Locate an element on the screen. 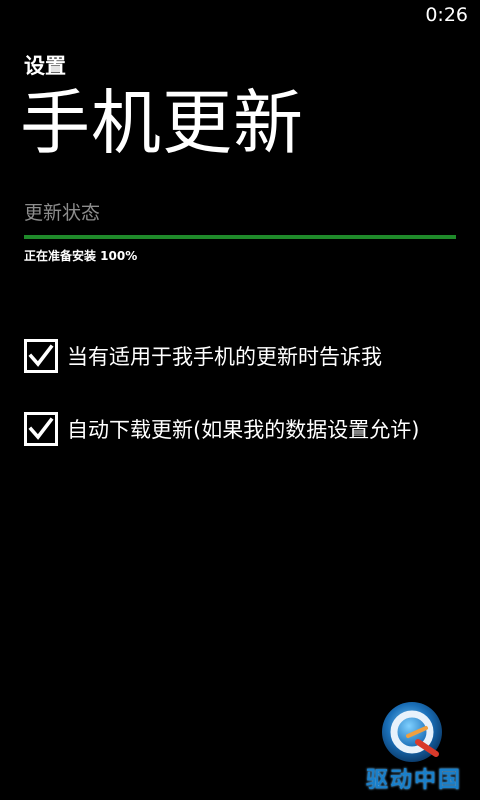 This screenshot has height=800, width=480. auto-download-label: 自动下载更新(如果我的数据设置允许) is located at coordinates (243, 430).